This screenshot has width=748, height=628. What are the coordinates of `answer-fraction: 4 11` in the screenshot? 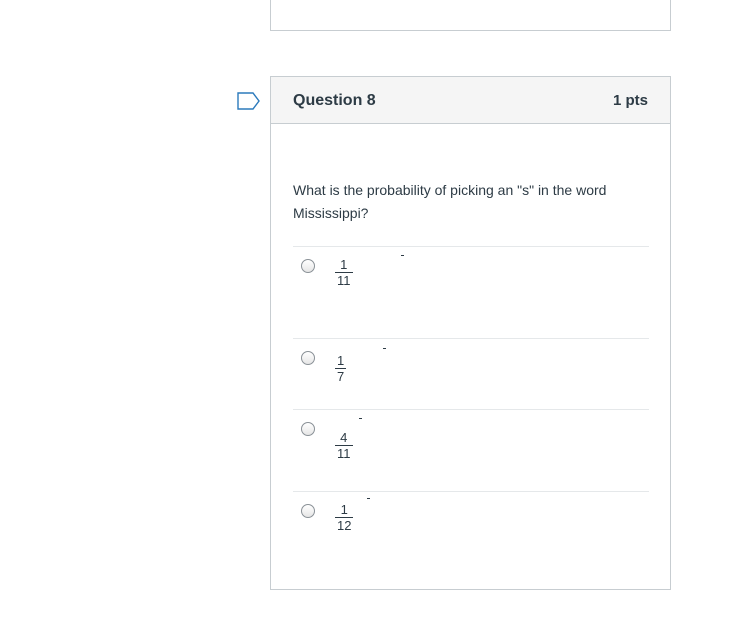 It's located at (344, 445).